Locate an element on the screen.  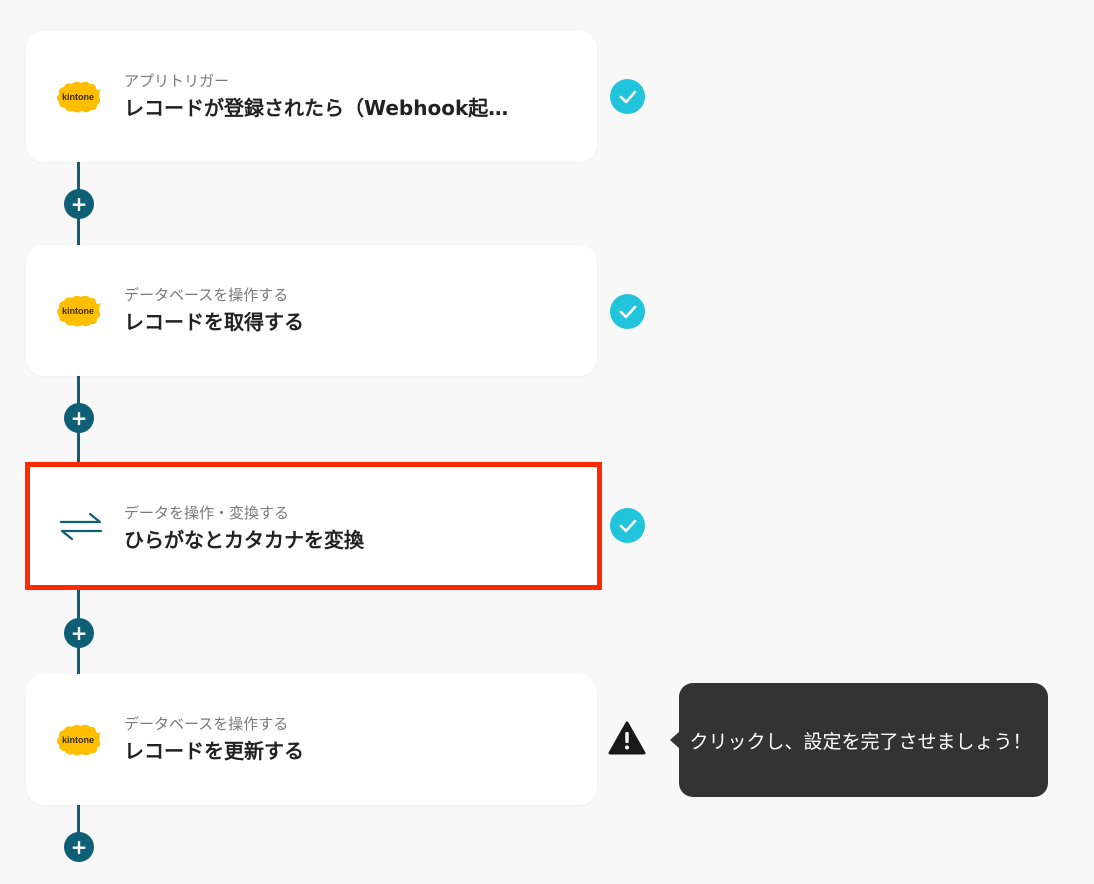
setup-tooltip: クリックし、設定を完了させましょう！ is located at coordinates (859, 740).